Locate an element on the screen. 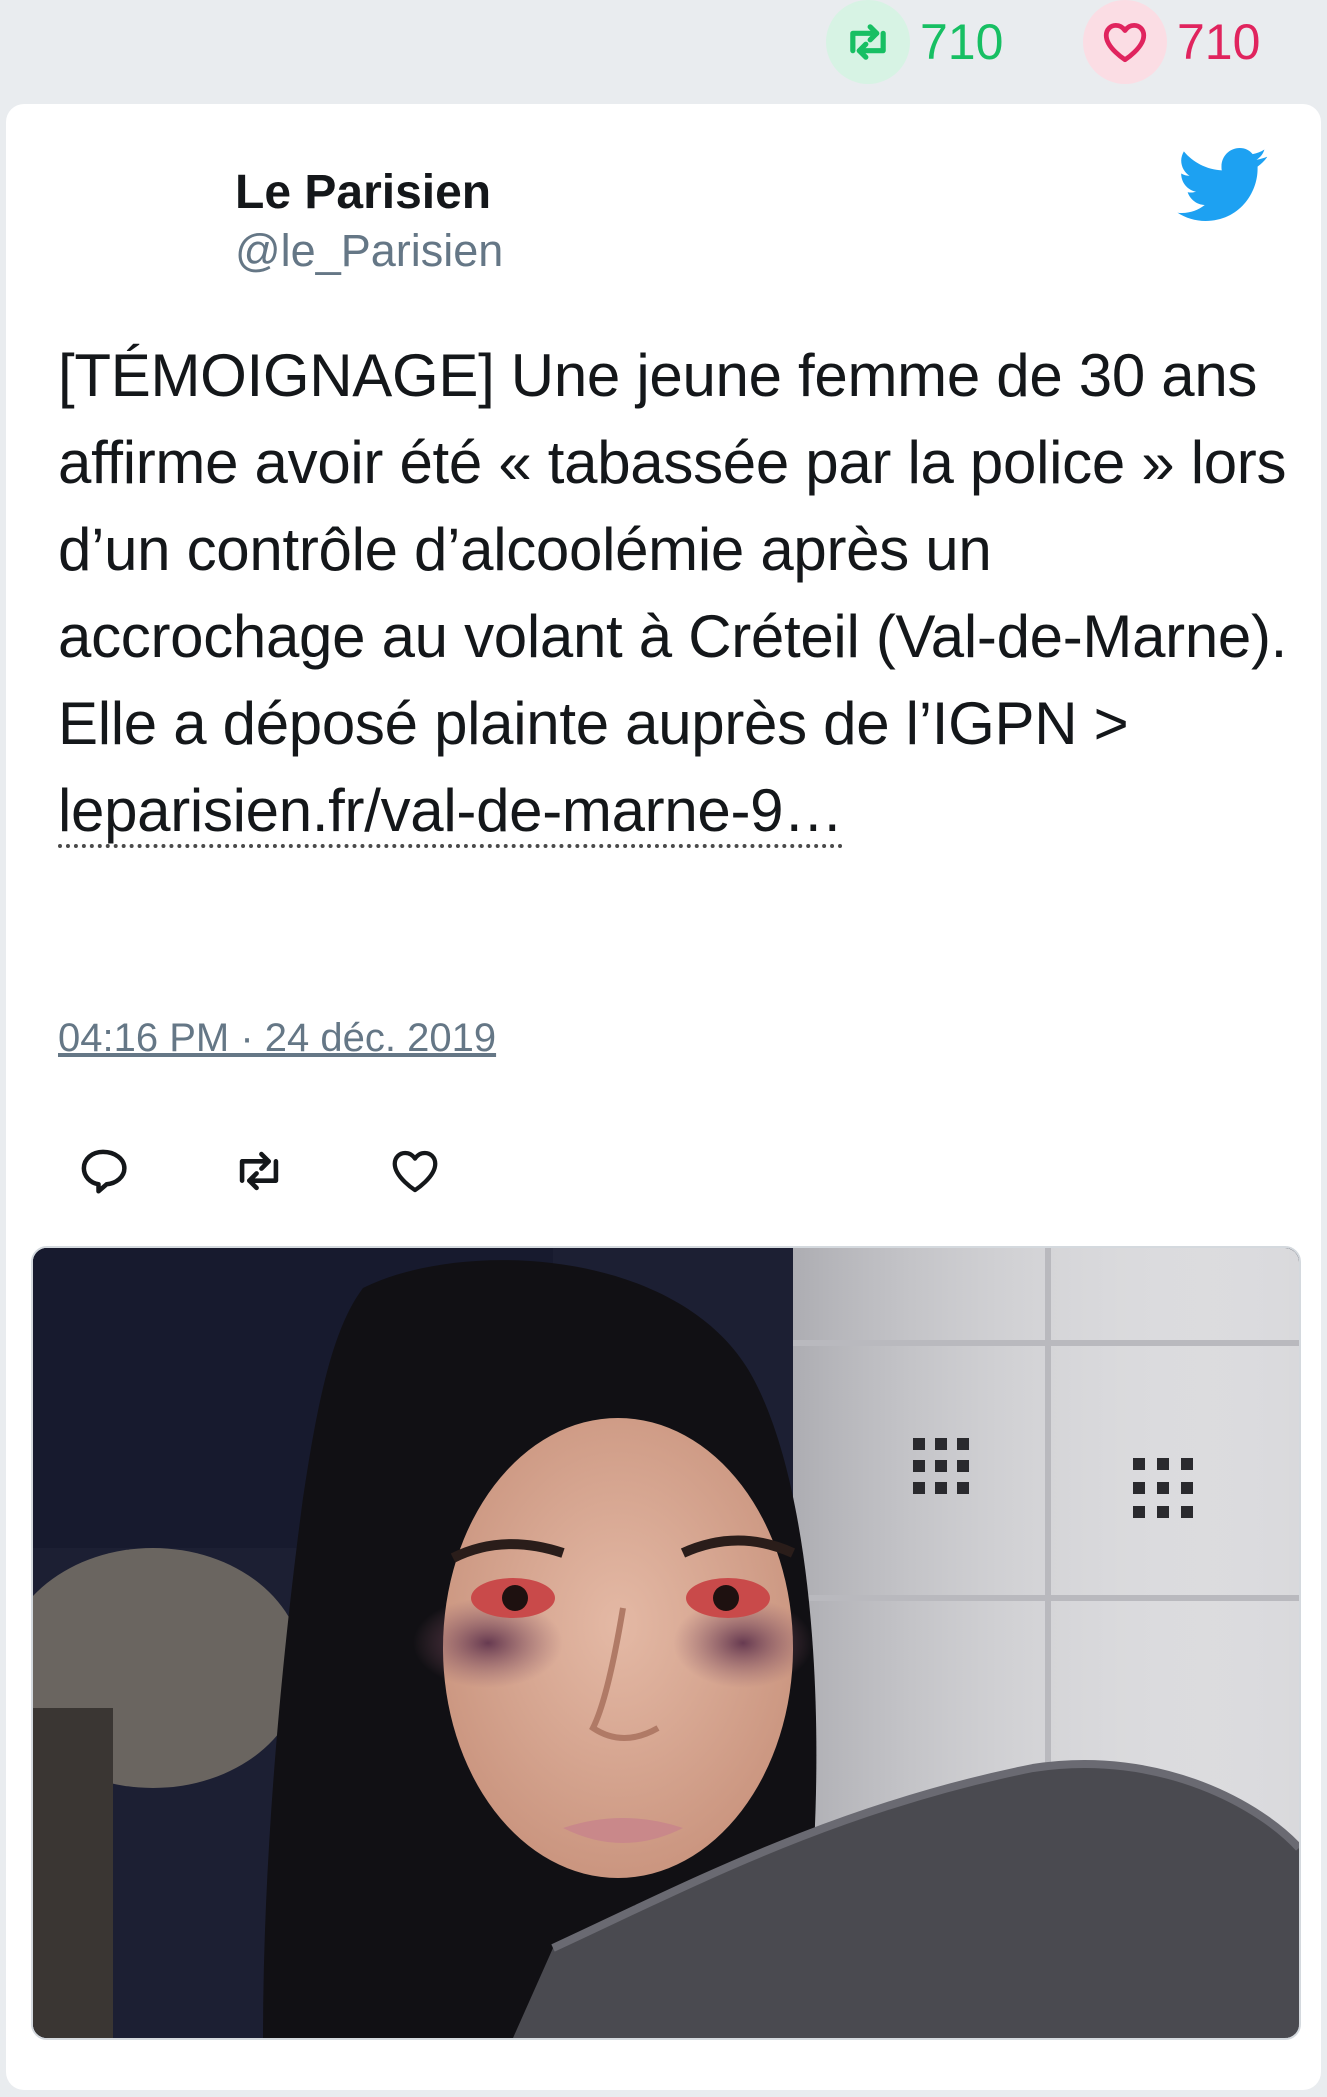 The image size is (1327, 2097). tweet-author: Le Parisien @le_Parisien is located at coordinates (369, 221).